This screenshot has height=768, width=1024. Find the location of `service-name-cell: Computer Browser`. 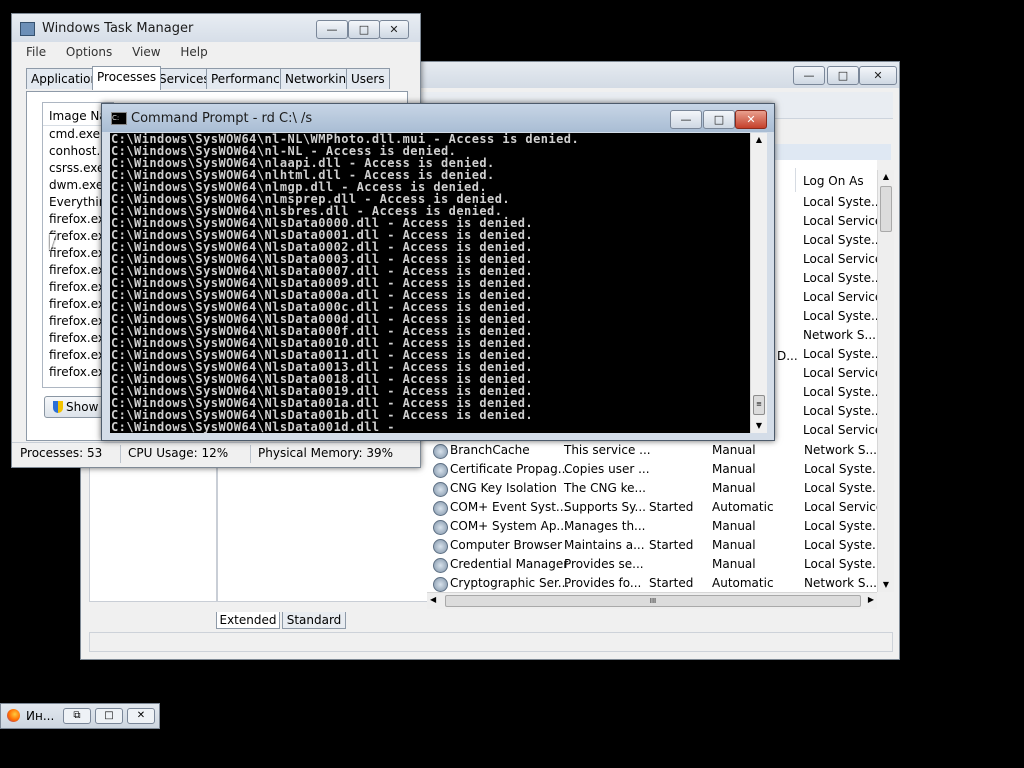

service-name-cell: Computer Browser is located at coordinates (506, 545).